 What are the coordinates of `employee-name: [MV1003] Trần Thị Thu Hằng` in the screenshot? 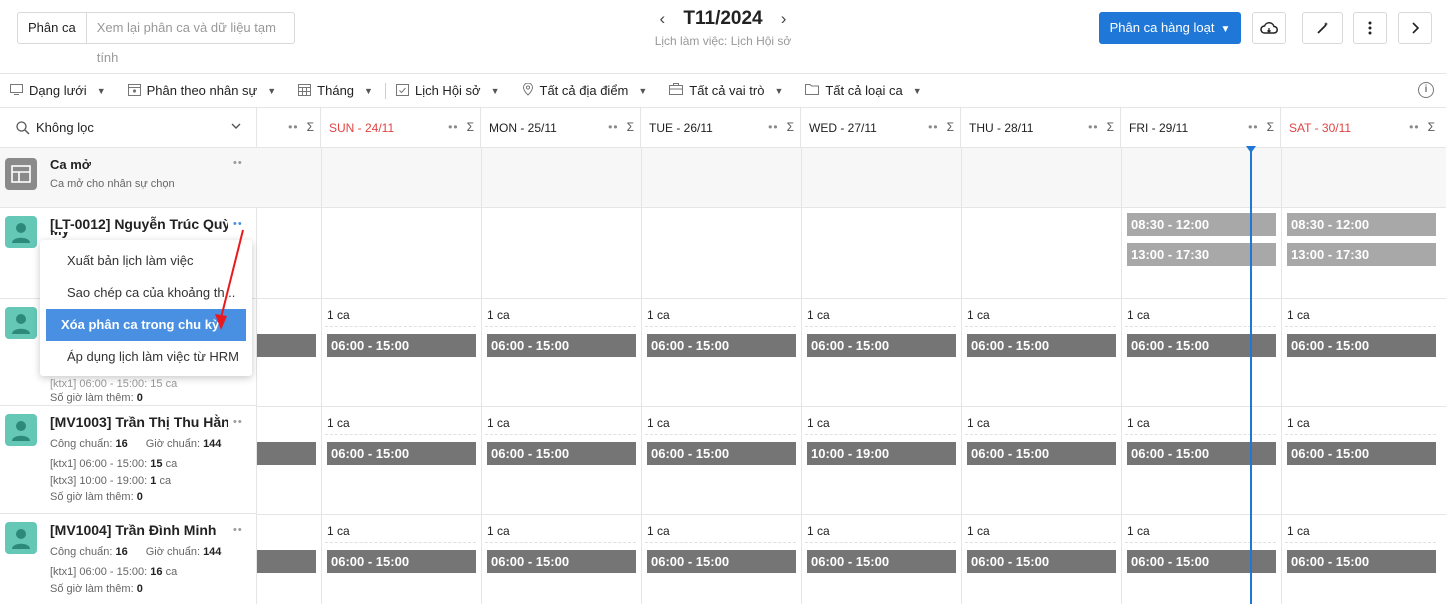 It's located at (139, 422).